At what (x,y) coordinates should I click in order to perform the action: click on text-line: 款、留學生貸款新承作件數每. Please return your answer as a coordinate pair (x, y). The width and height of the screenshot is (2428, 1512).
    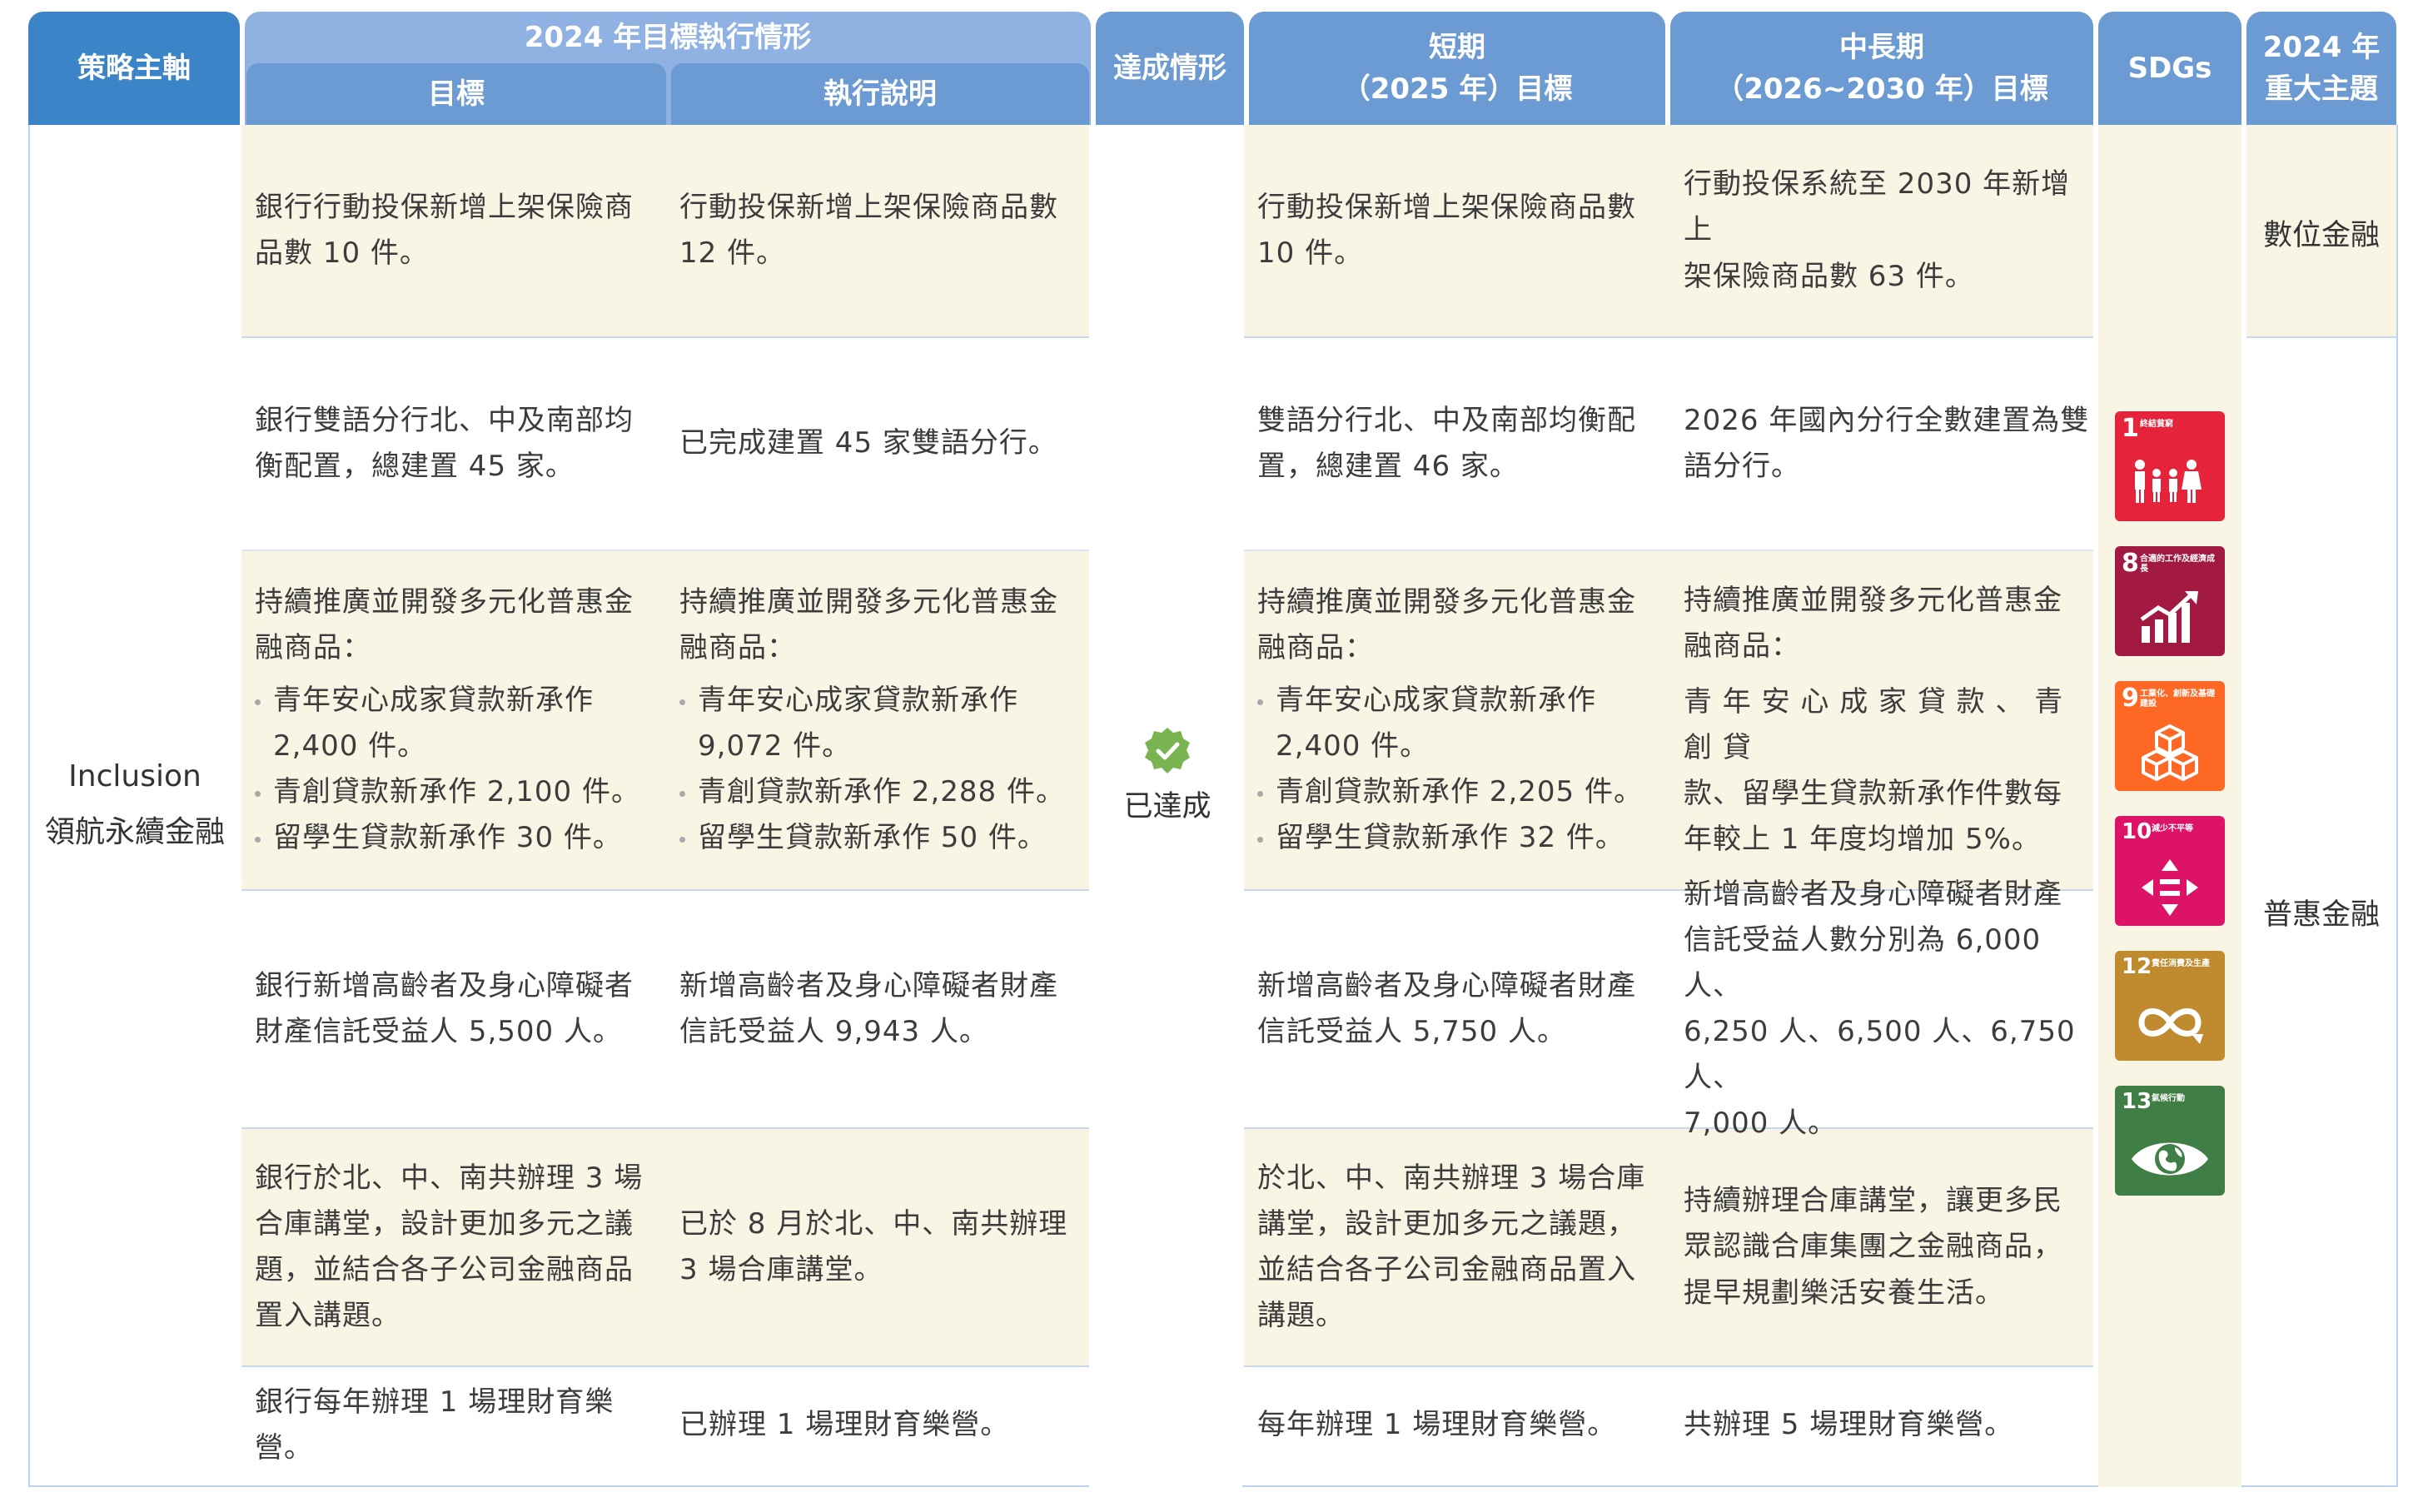
    Looking at the image, I should click on (1873, 794).